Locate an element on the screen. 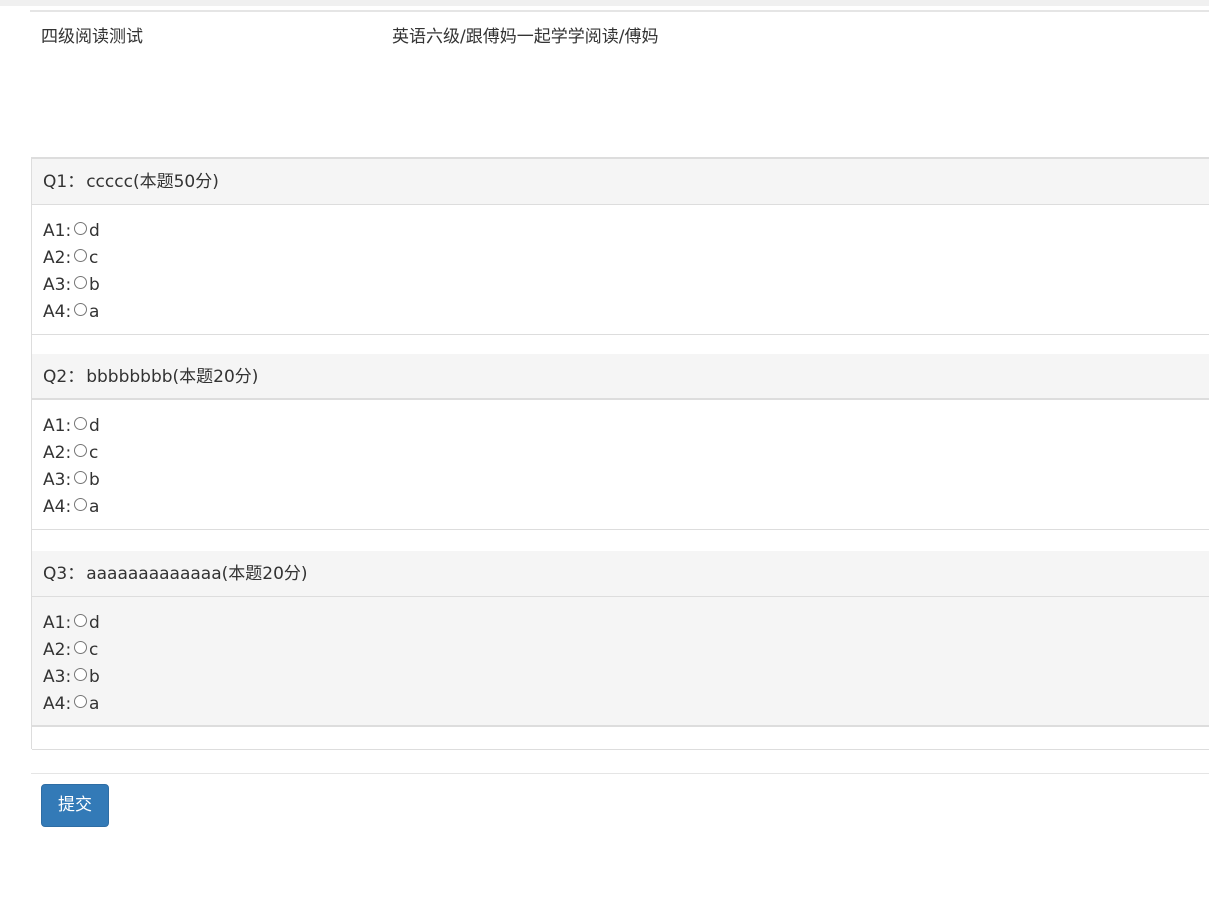 Image resolution: width=1209 pixels, height=908 pixels. submit-button: 提交 is located at coordinates (75, 805).